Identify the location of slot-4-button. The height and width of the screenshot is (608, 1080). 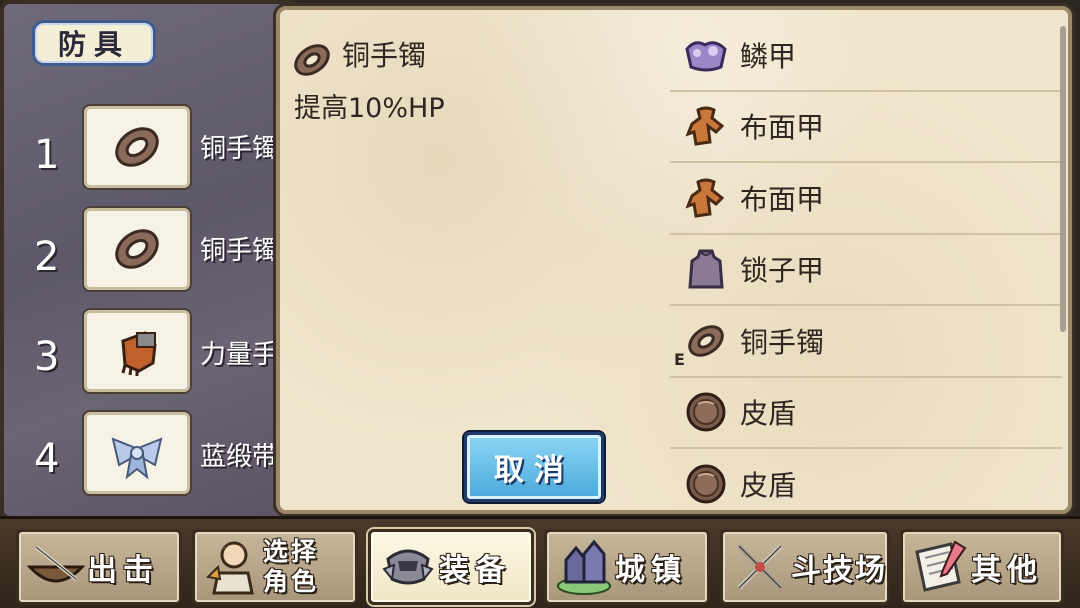
(137, 453).